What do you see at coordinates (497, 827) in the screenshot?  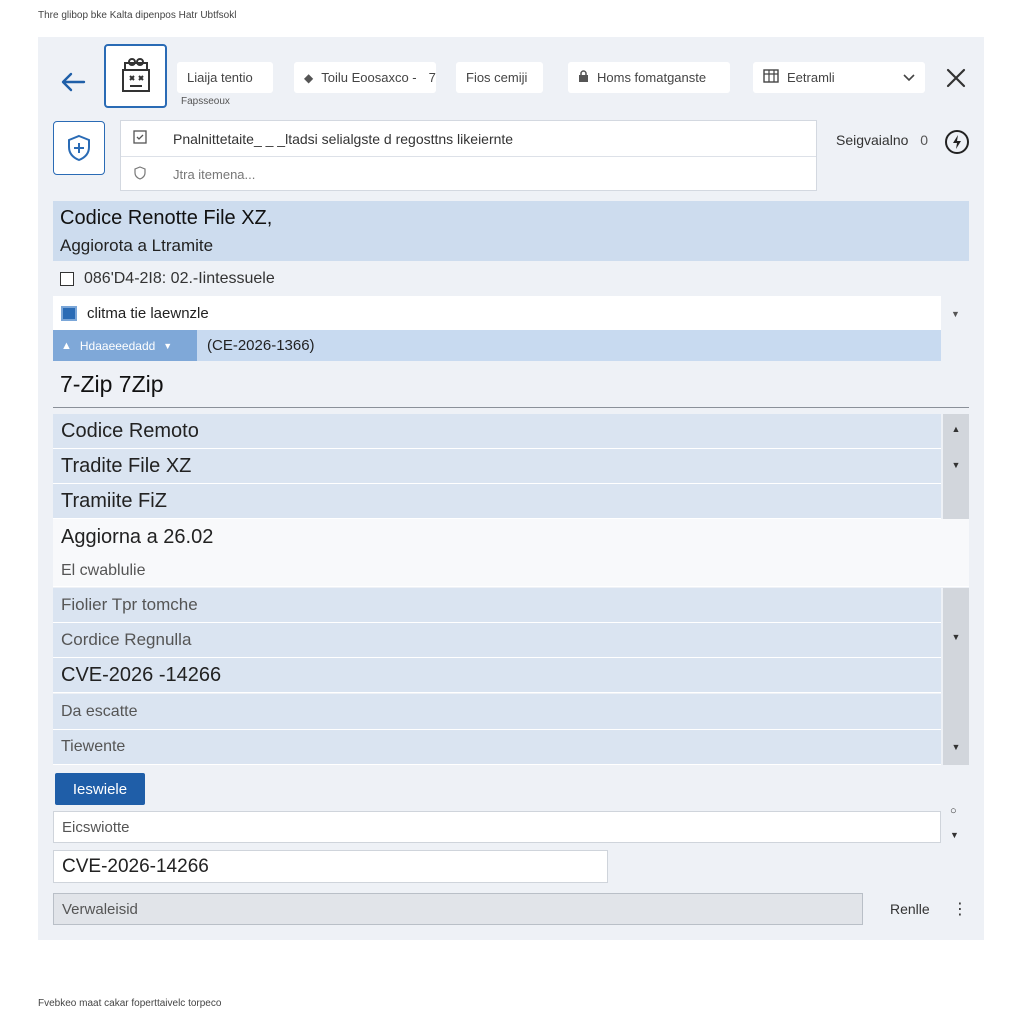 I see `text-field: Eicswiotte` at bounding box center [497, 827].